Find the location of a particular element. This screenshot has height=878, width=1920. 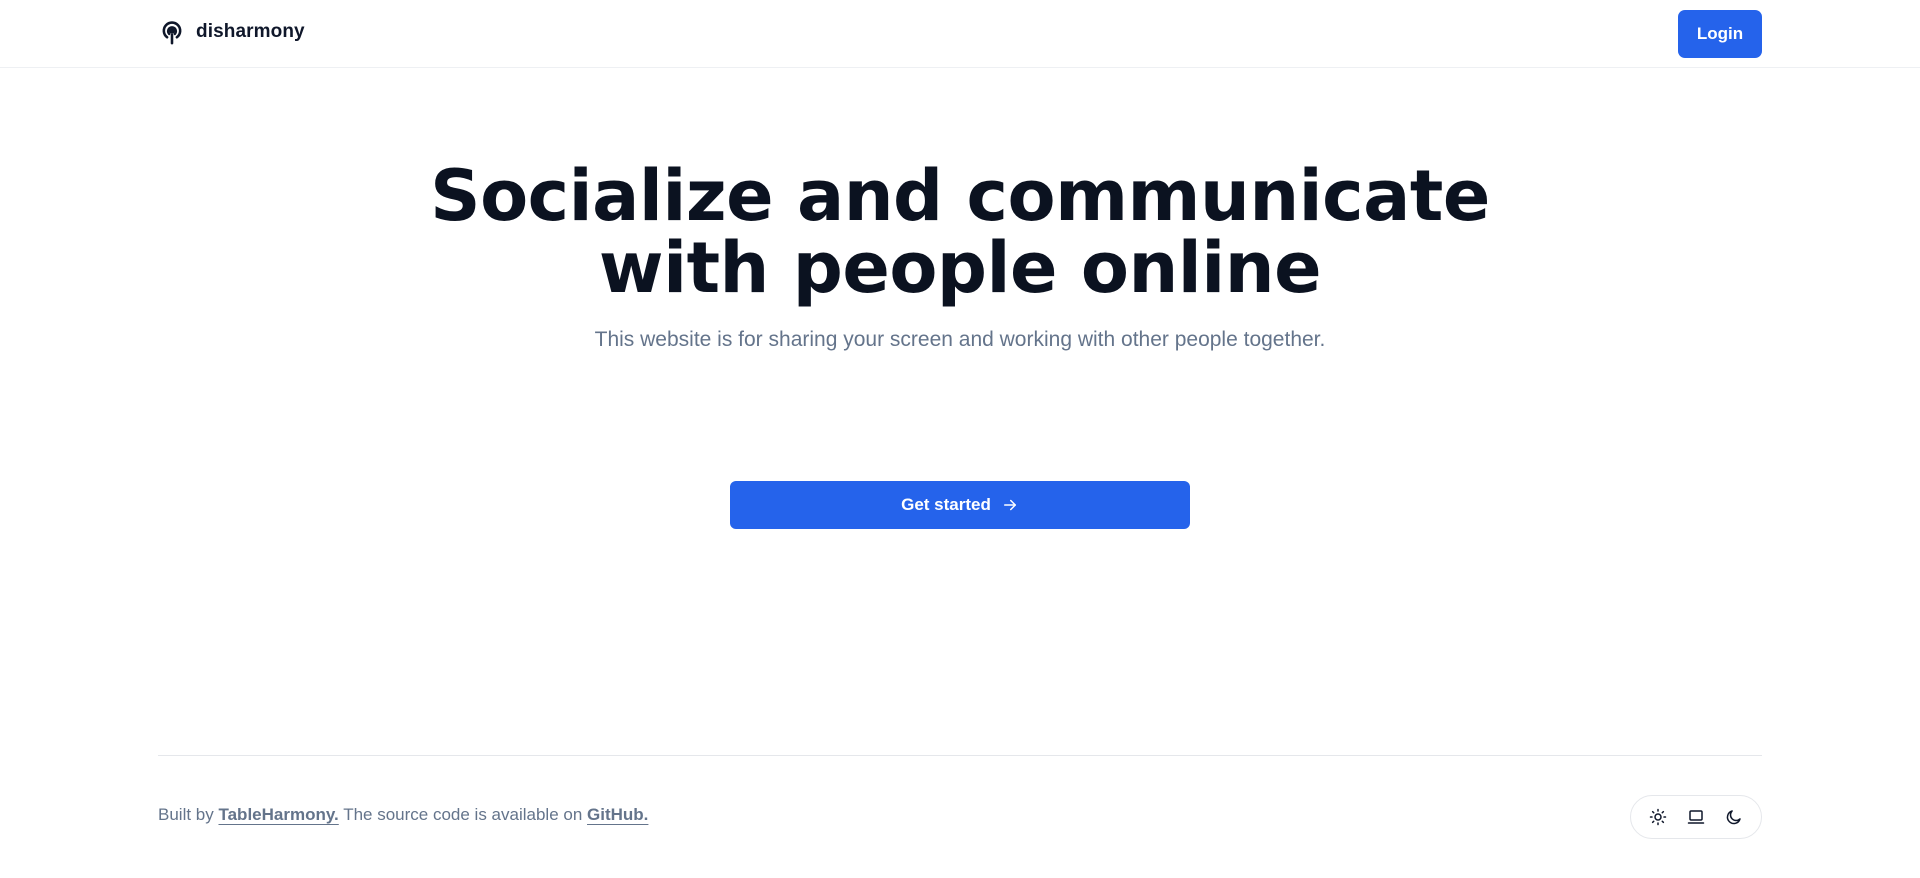

author-link: TableHarmony. is located at coordinates (278, 814).